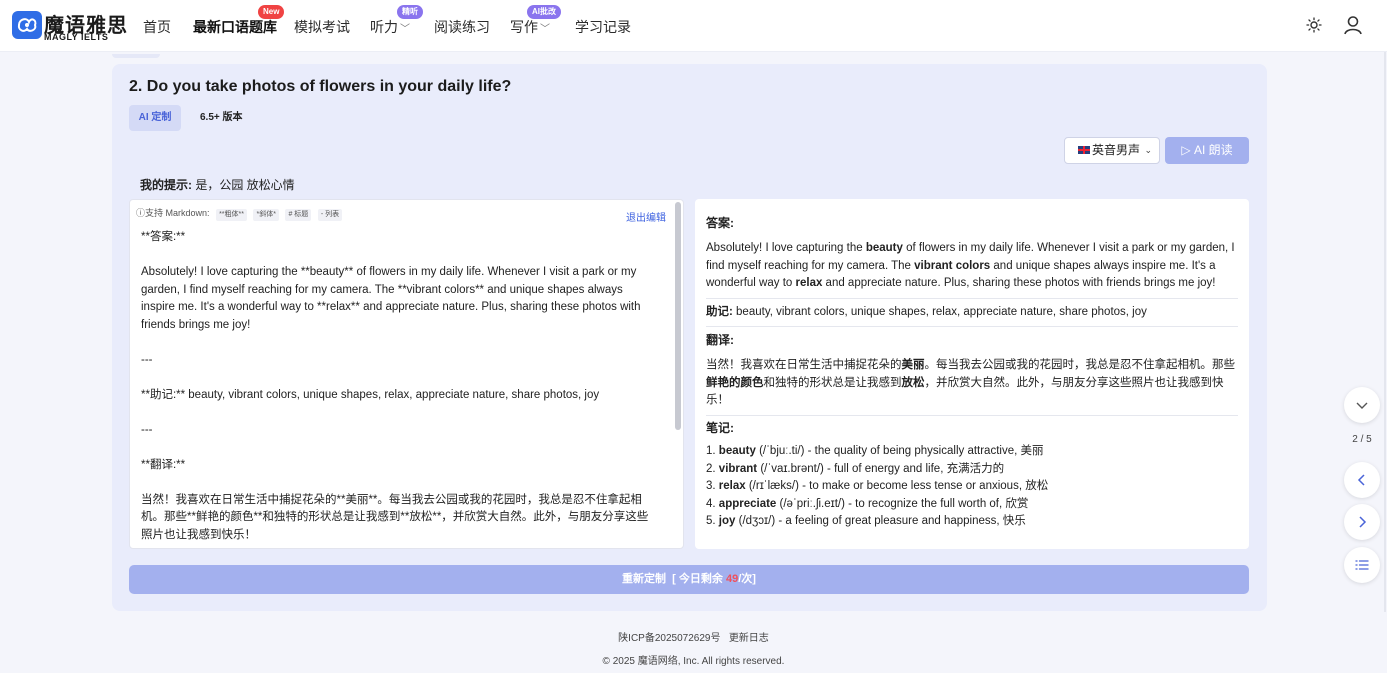  I want to click on theme-toggle-sun-icon, so click(1314, 27).